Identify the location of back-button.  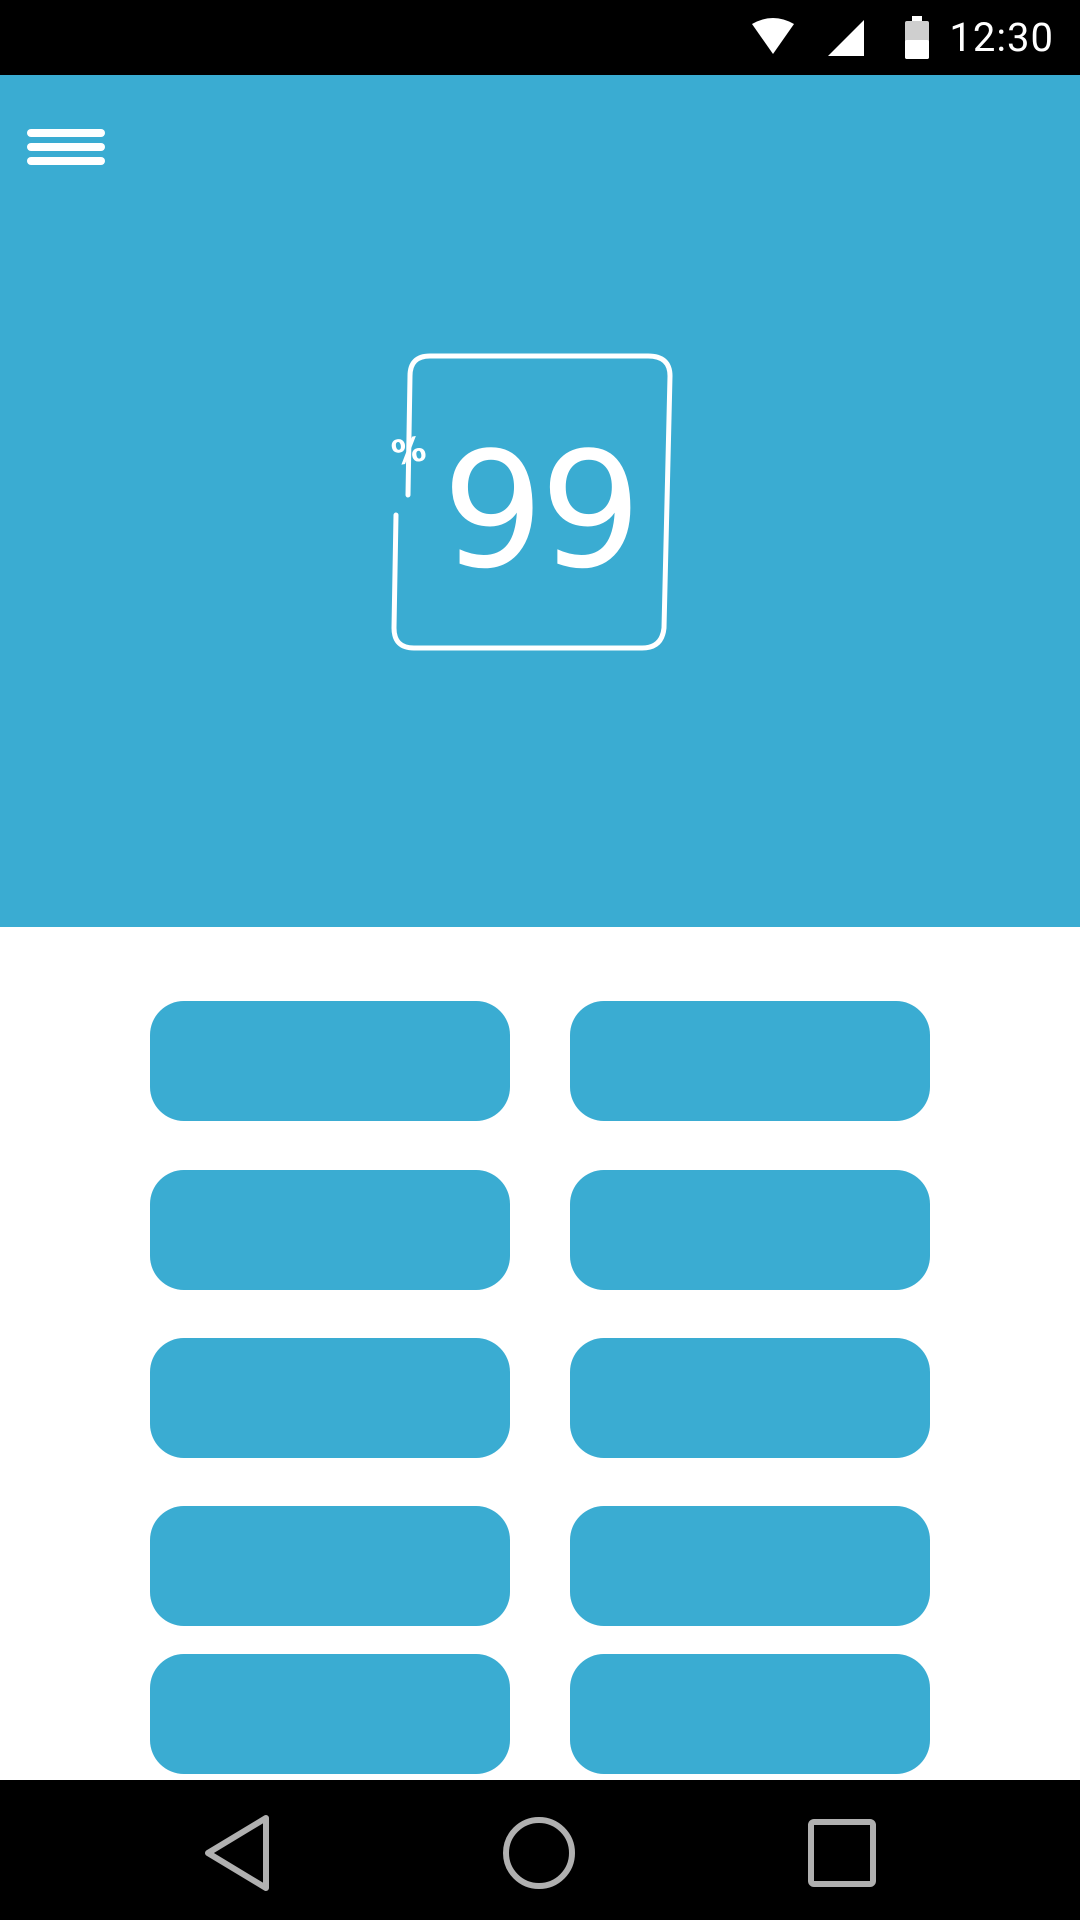
(239, 1853).